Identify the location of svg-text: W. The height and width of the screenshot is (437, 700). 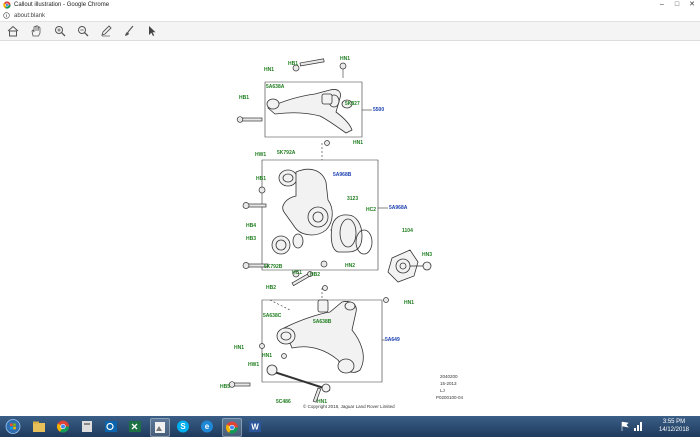
(255, 427).